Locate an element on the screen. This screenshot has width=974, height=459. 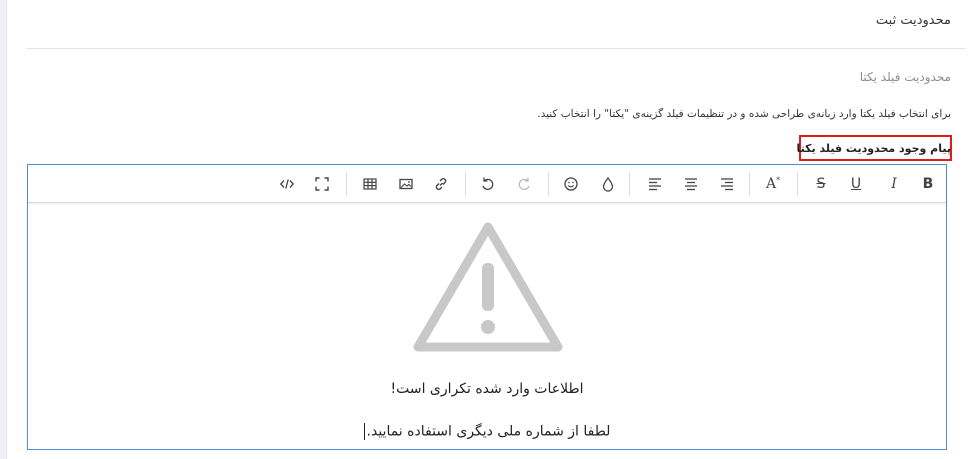
font-size-star: * is located at coordinates (778, 180).